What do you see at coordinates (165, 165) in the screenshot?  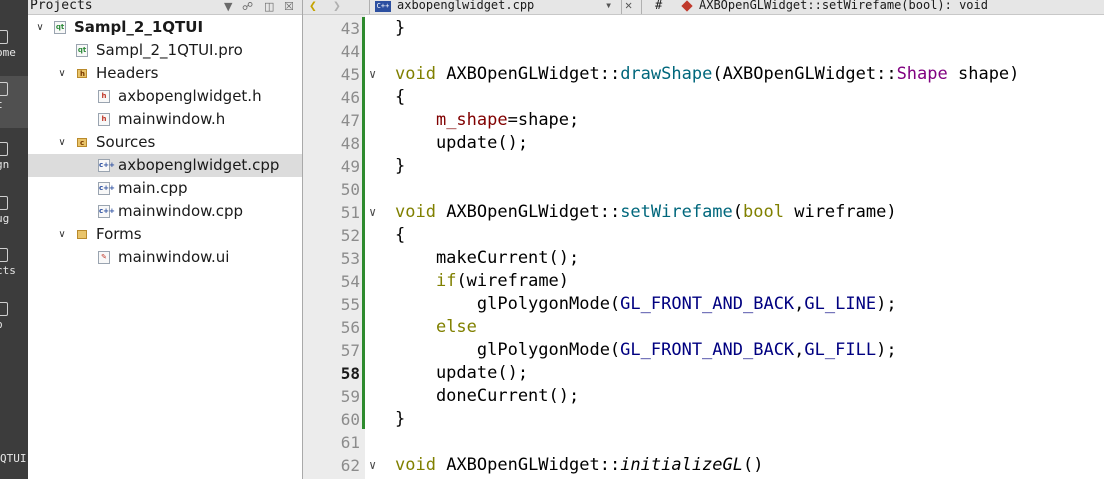 I see `tree-item: c++ axbopenglwidget.cpp` at bounding box center [165, 165].